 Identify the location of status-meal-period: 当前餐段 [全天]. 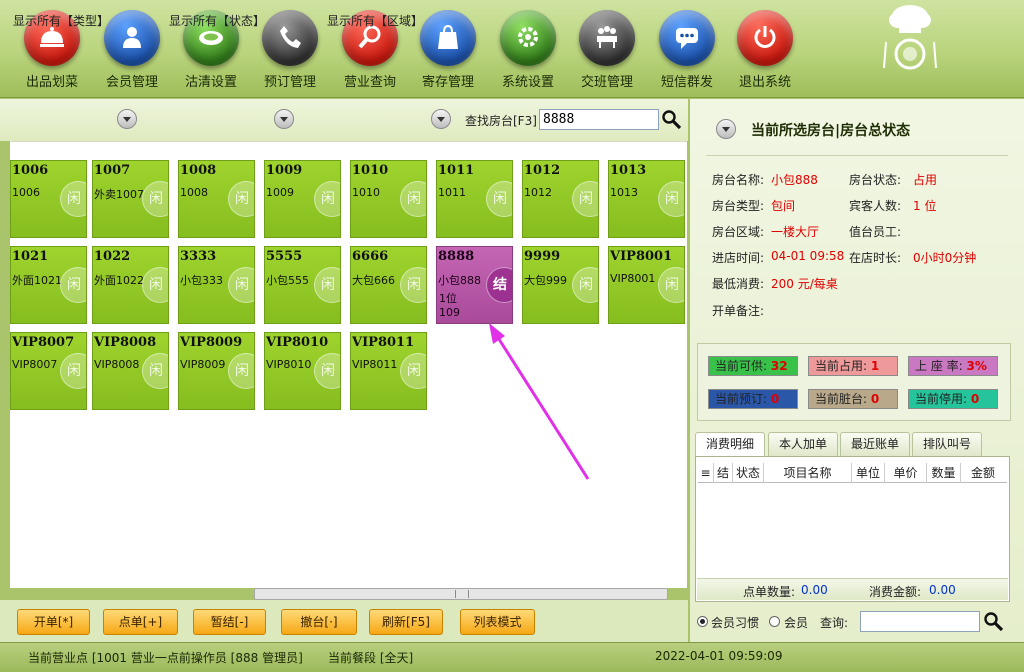
(371, 658).